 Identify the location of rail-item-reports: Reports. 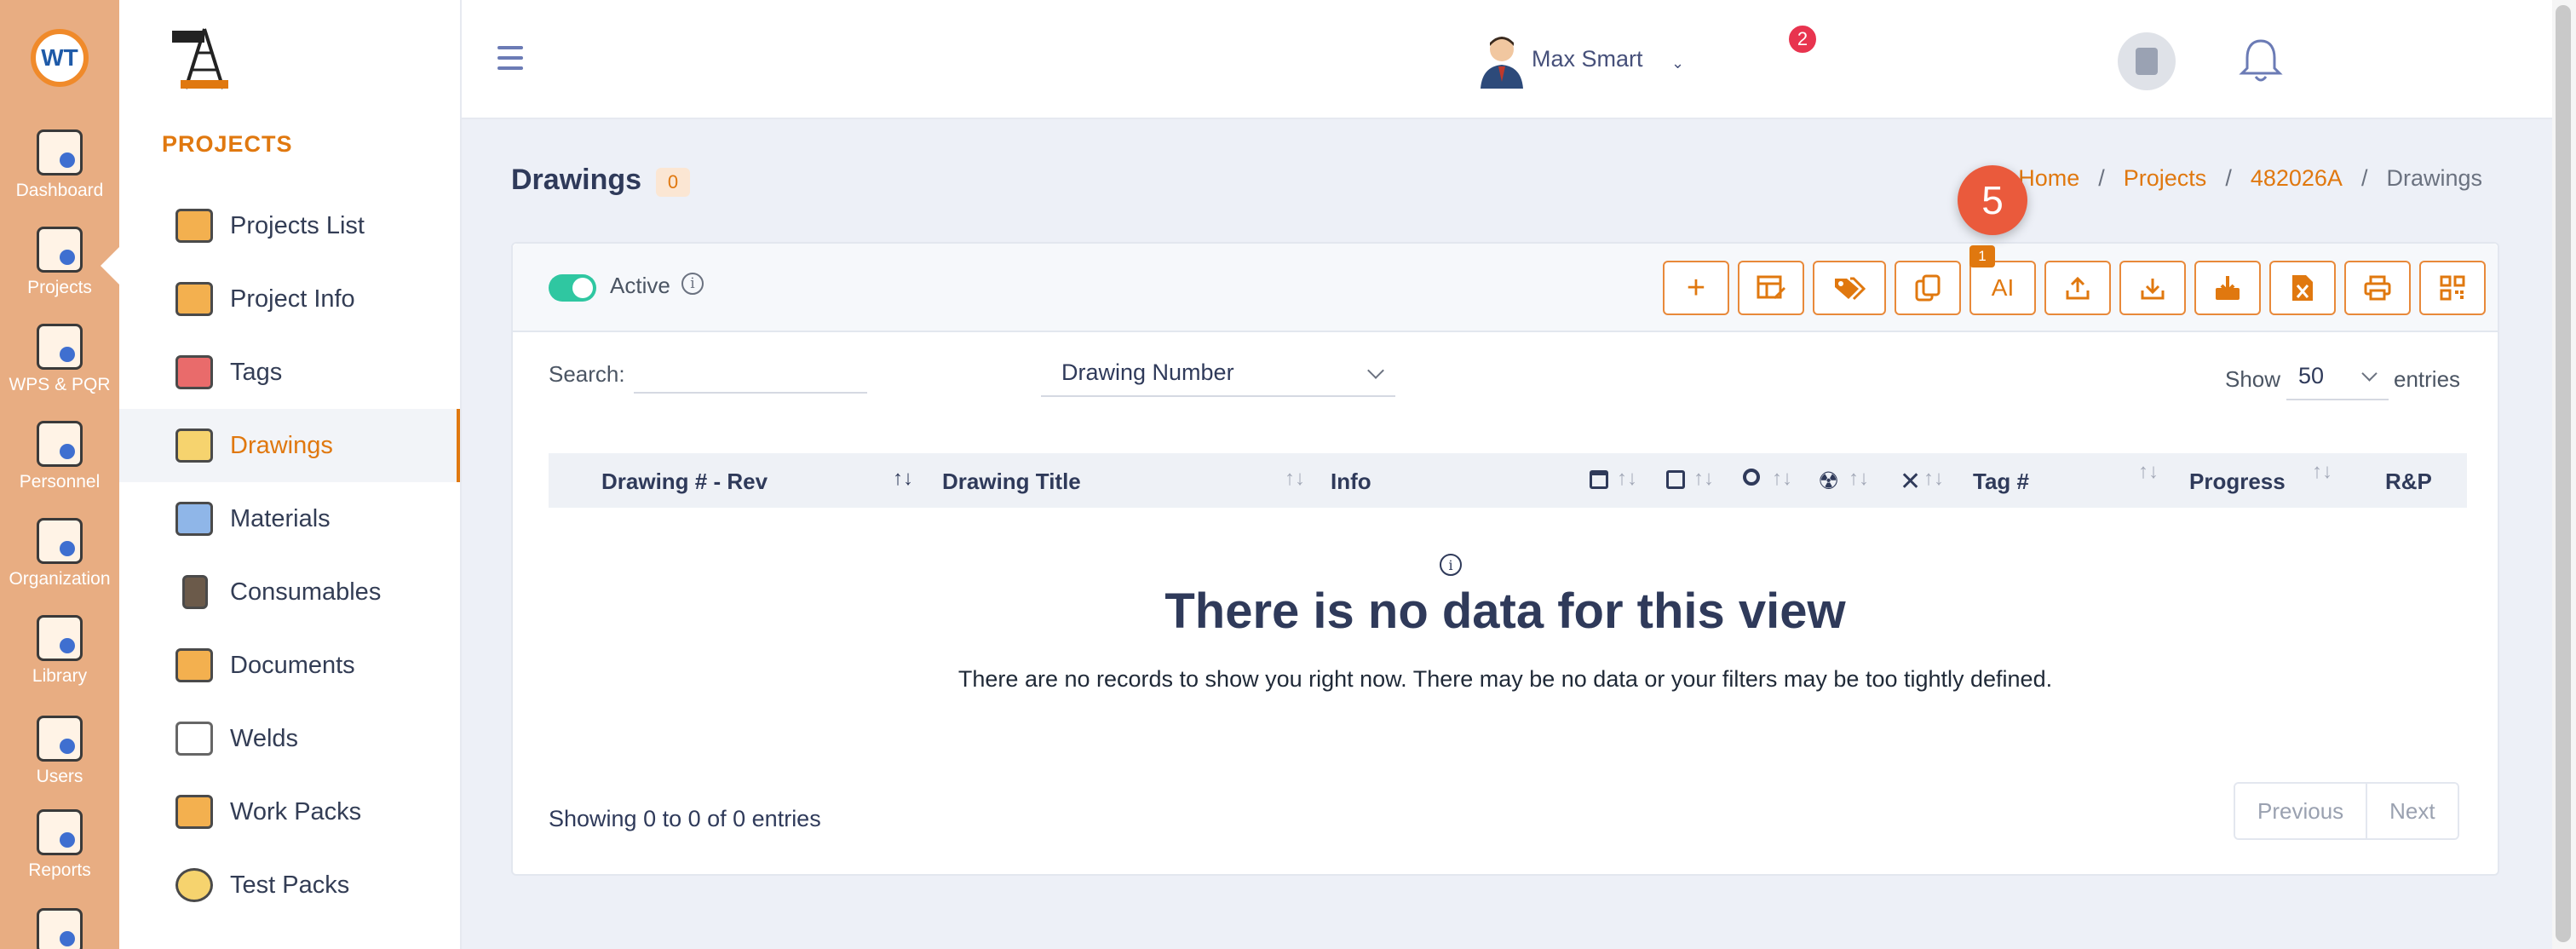
(60, 845).